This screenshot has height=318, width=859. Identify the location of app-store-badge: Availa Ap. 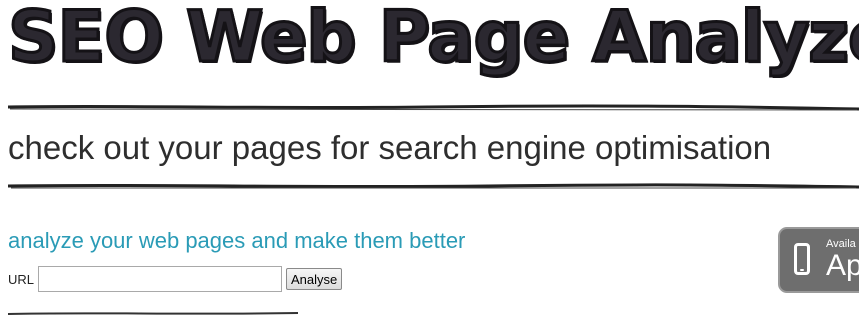
(818, 260).